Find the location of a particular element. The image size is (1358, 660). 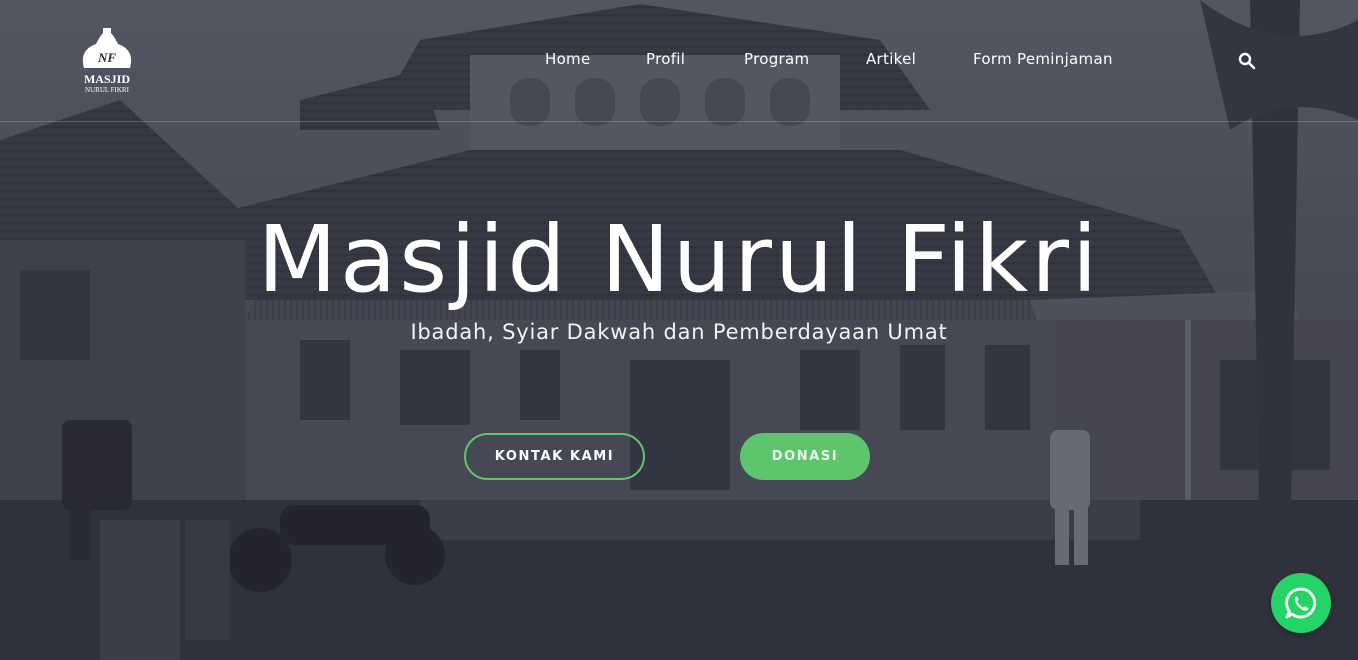

nav-item-program: Program is located at coordinates (776, 59).